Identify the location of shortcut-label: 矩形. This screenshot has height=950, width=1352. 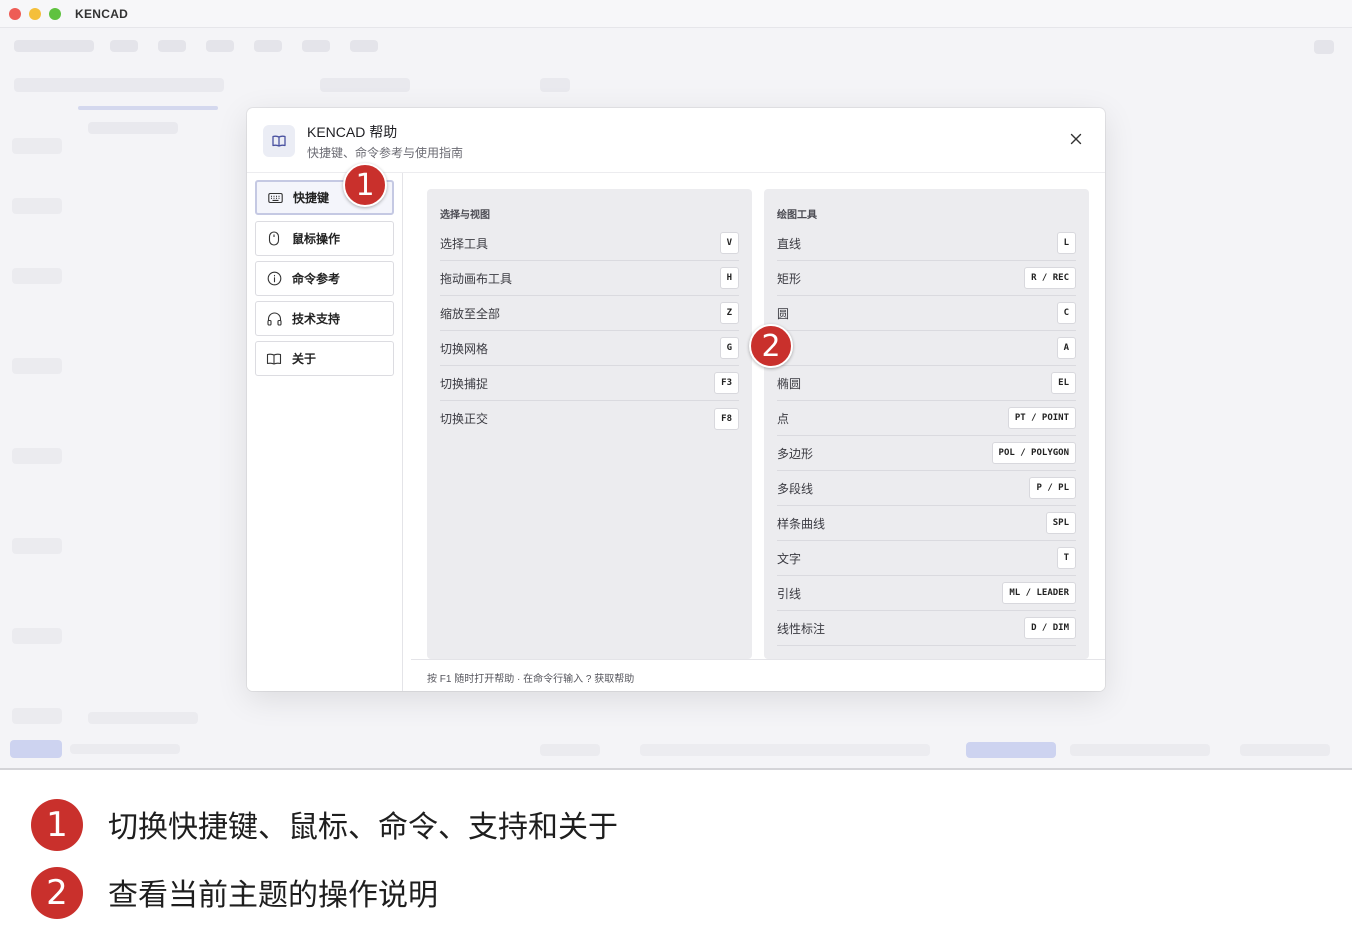
(789, 278).